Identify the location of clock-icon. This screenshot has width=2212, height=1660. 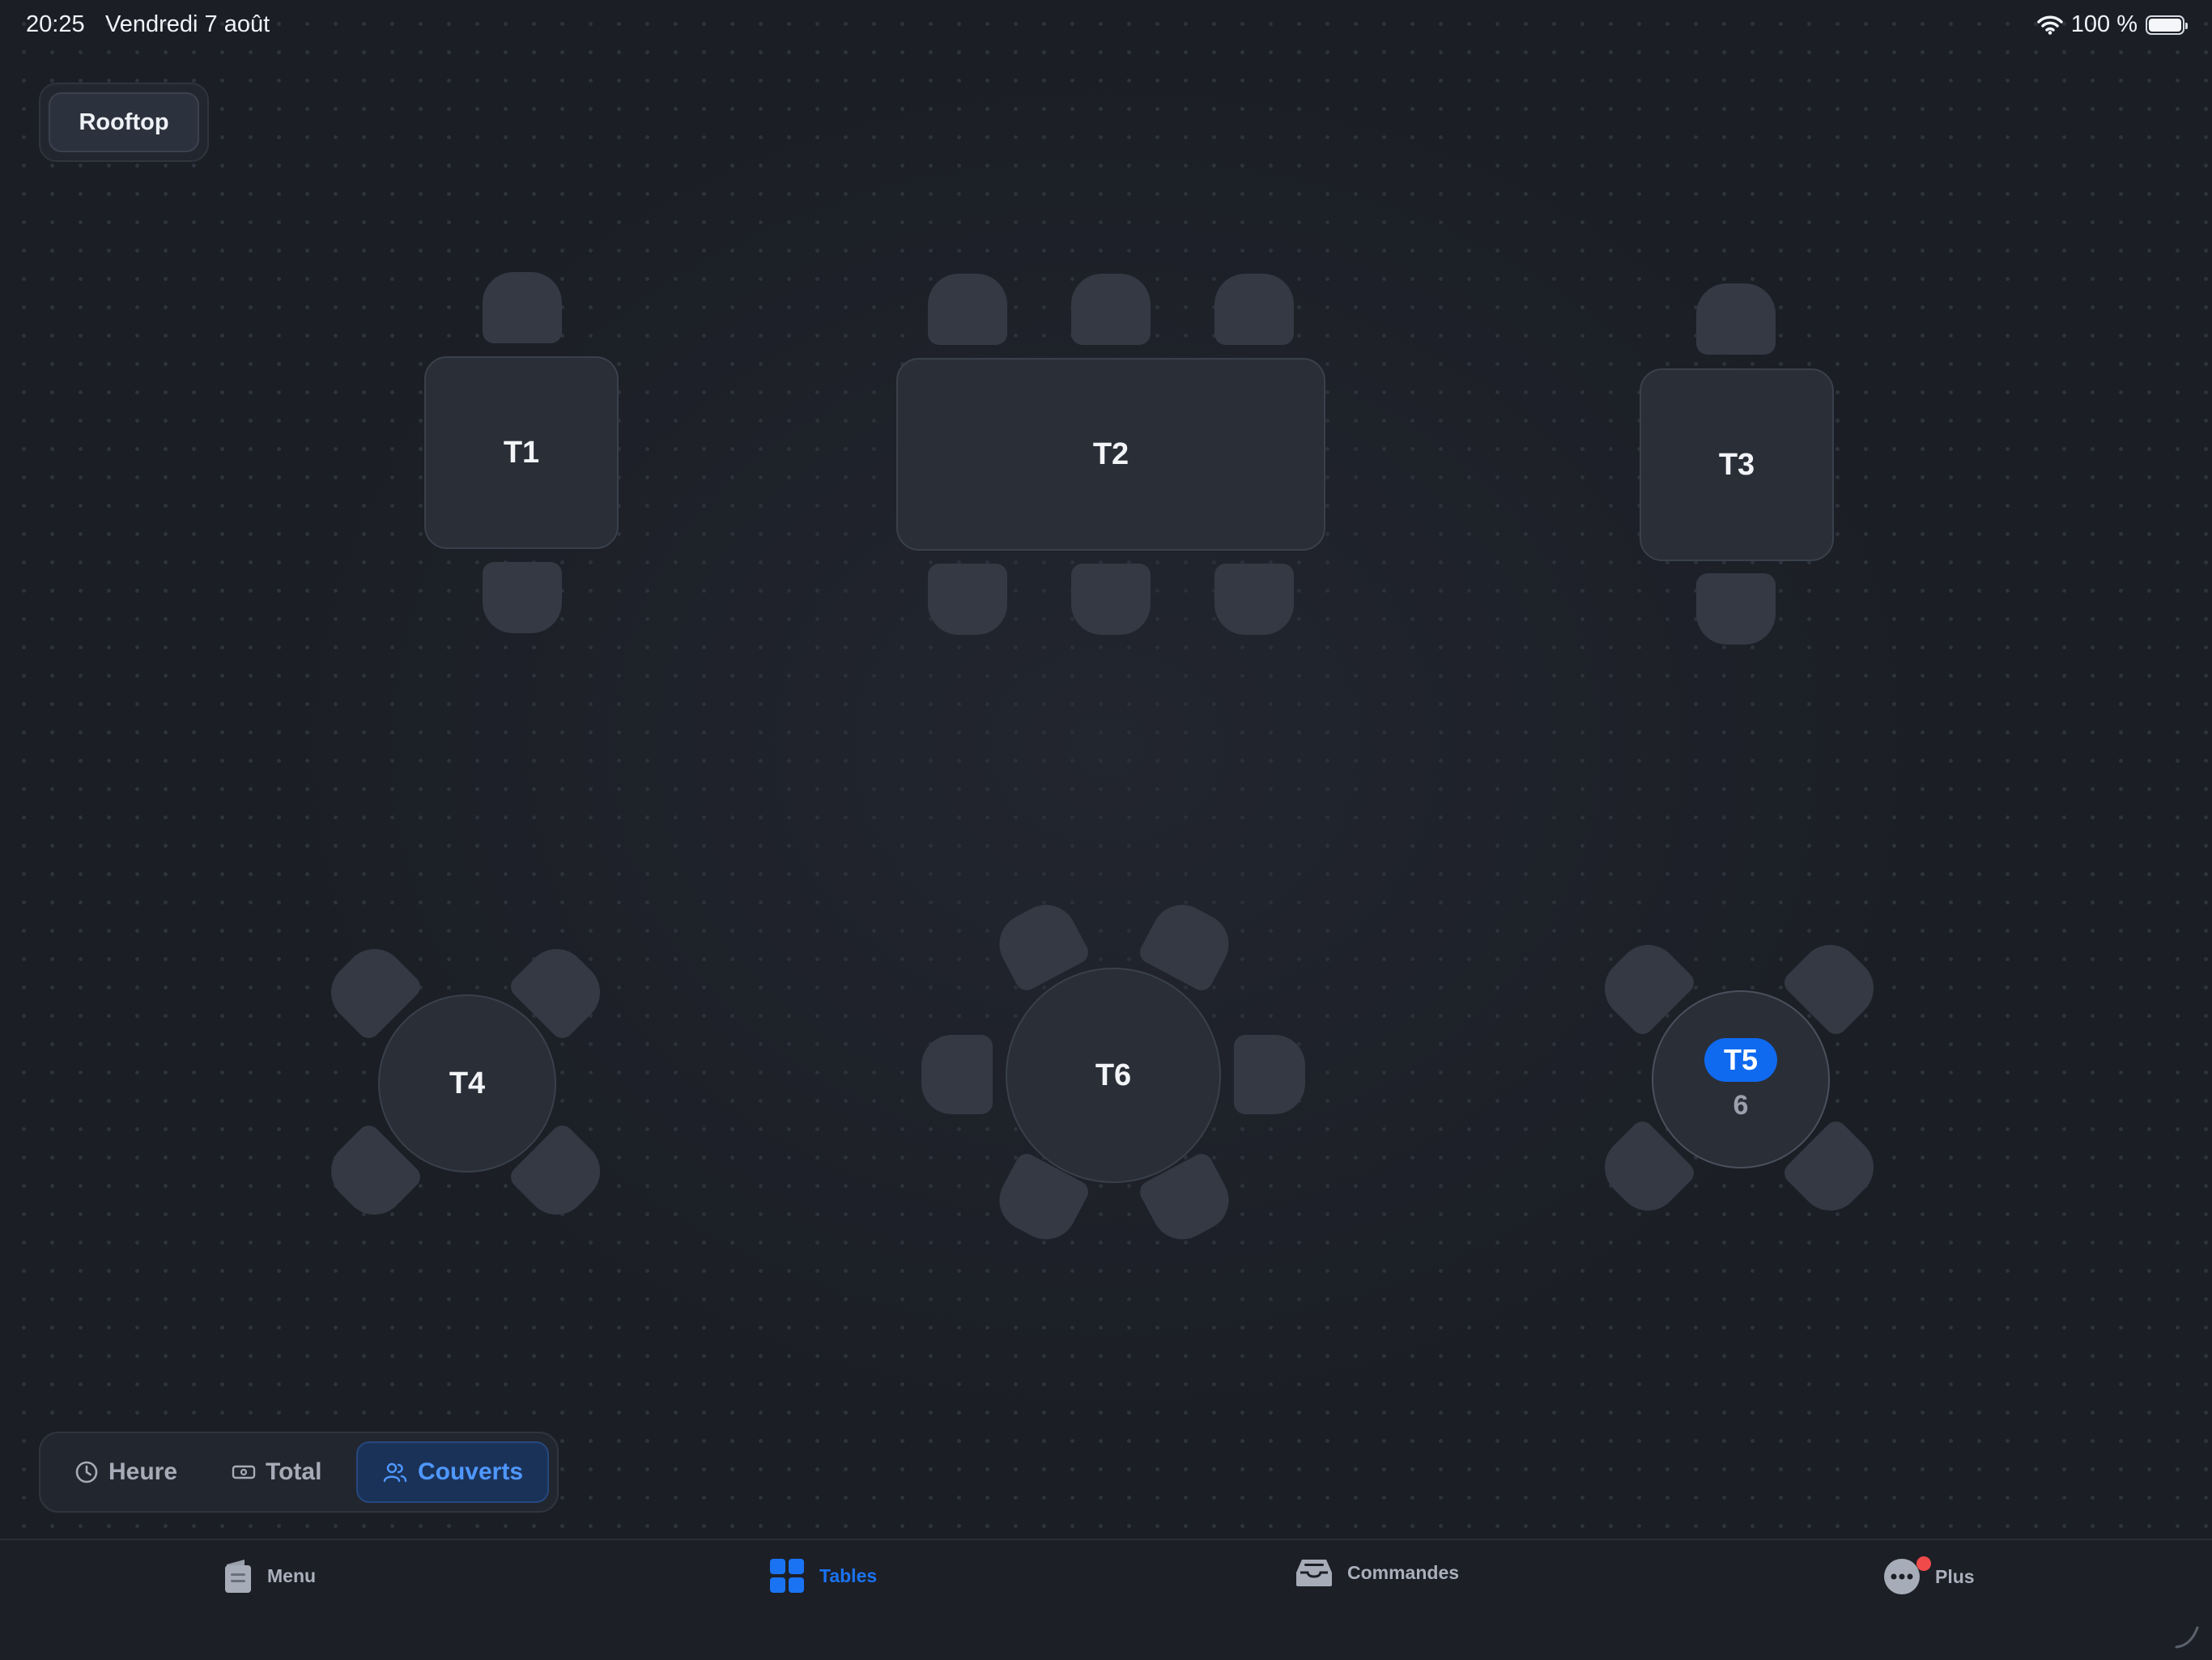
(87, 1472).